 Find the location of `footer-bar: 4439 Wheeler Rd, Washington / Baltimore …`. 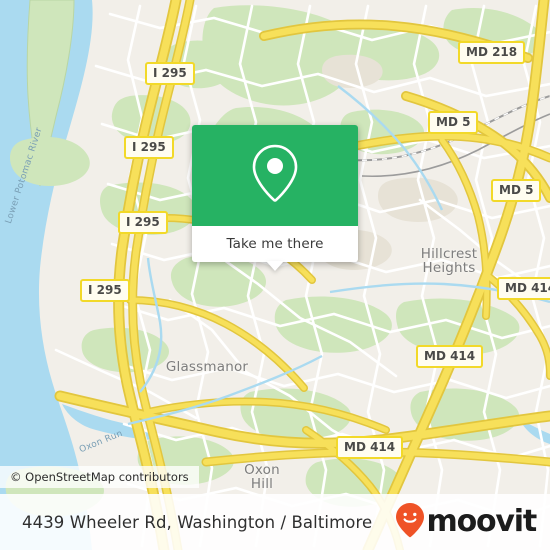

footer-bar: 4439 Wheeler Rd, Washington / Baltimore … is located at coordinates (275, 522).